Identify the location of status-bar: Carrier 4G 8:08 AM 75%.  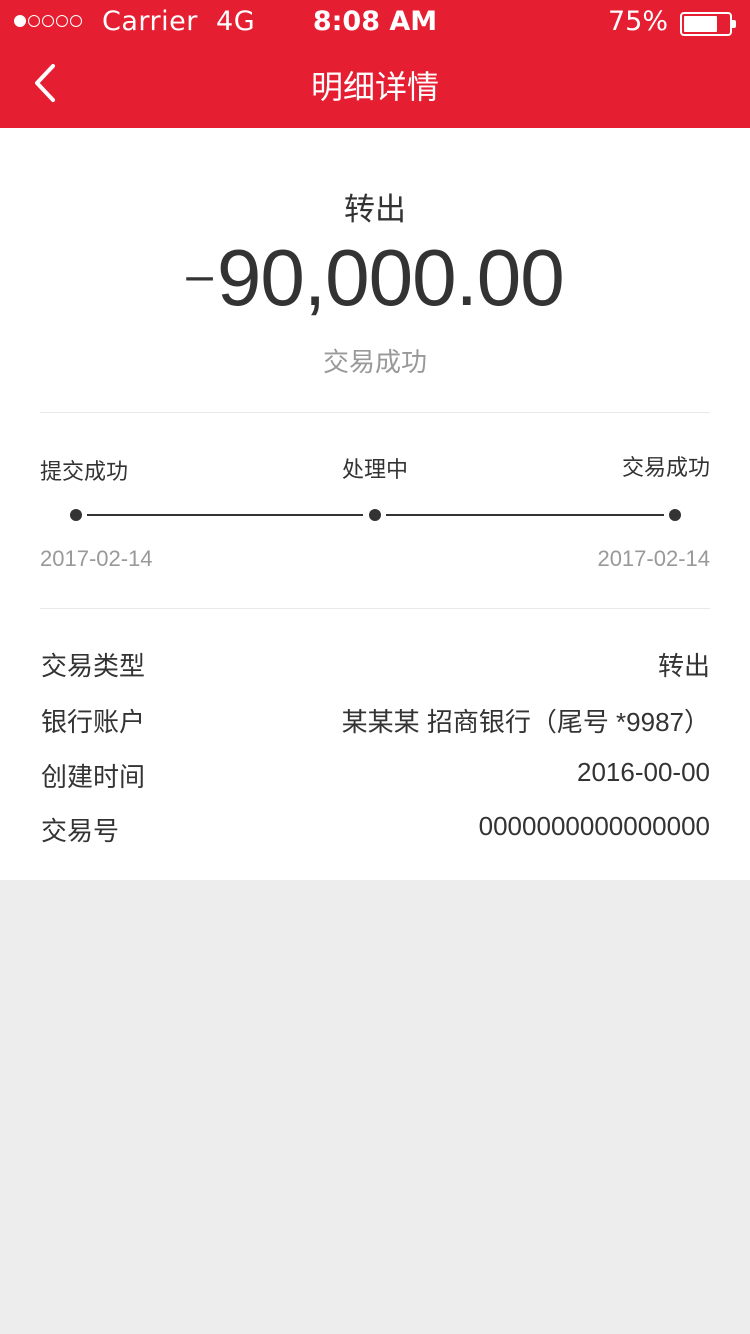
(375, 24).